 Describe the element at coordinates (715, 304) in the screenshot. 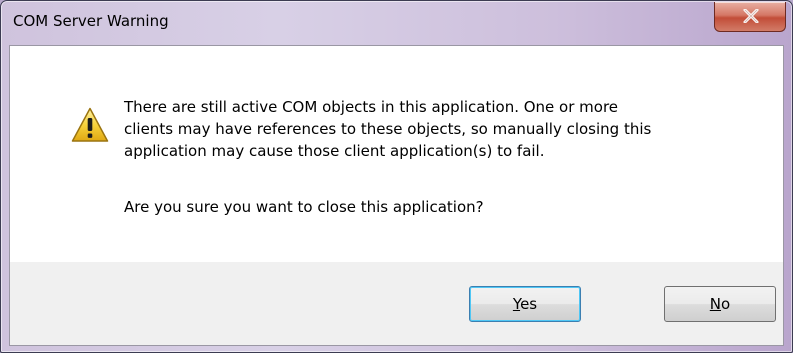

I see `no-accelerator: N` at that location.